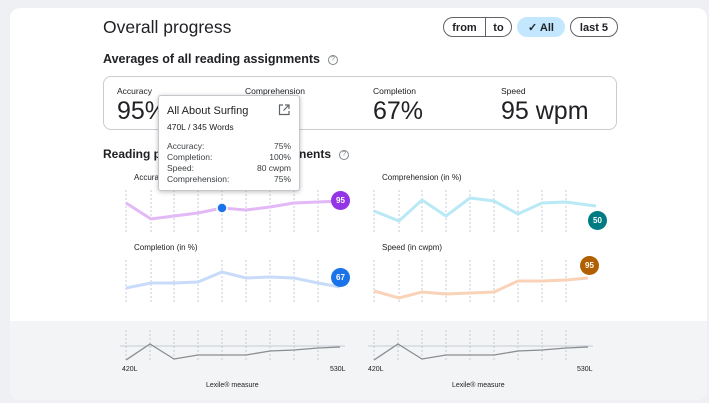  What do you see at coordinates (315, 154) in the screenshot?
I see `progress-title-right-text: nents` at bounding box center [315, 154].